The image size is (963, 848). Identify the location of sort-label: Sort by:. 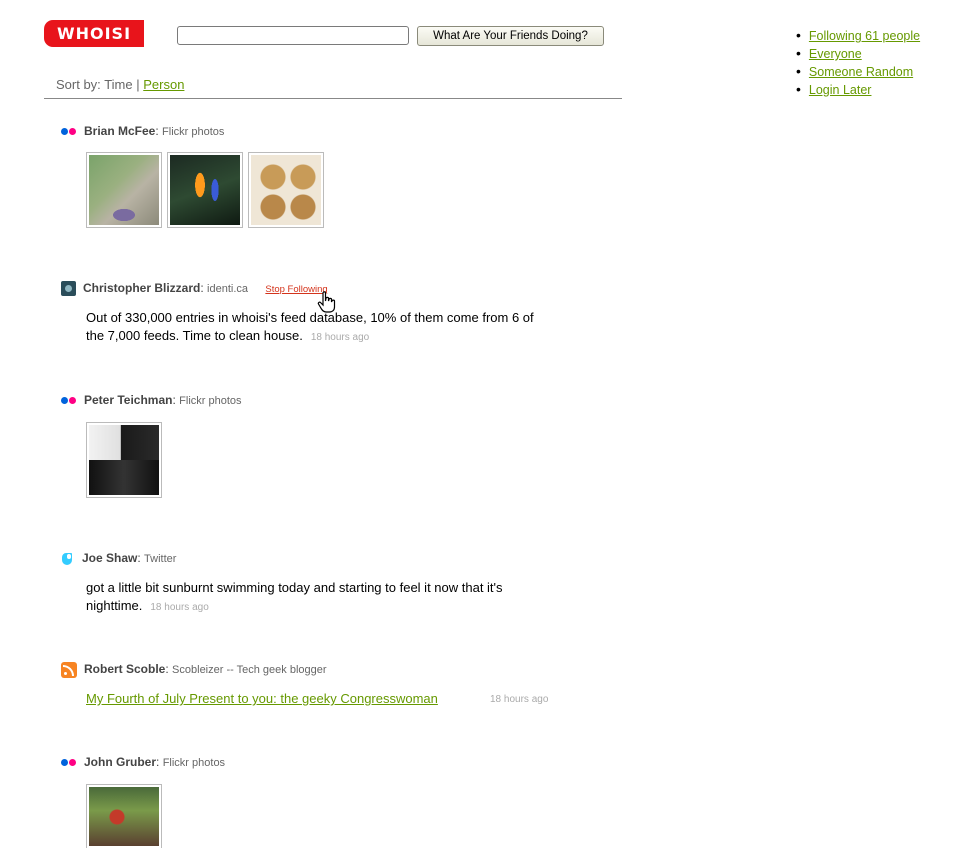
(78, 84).